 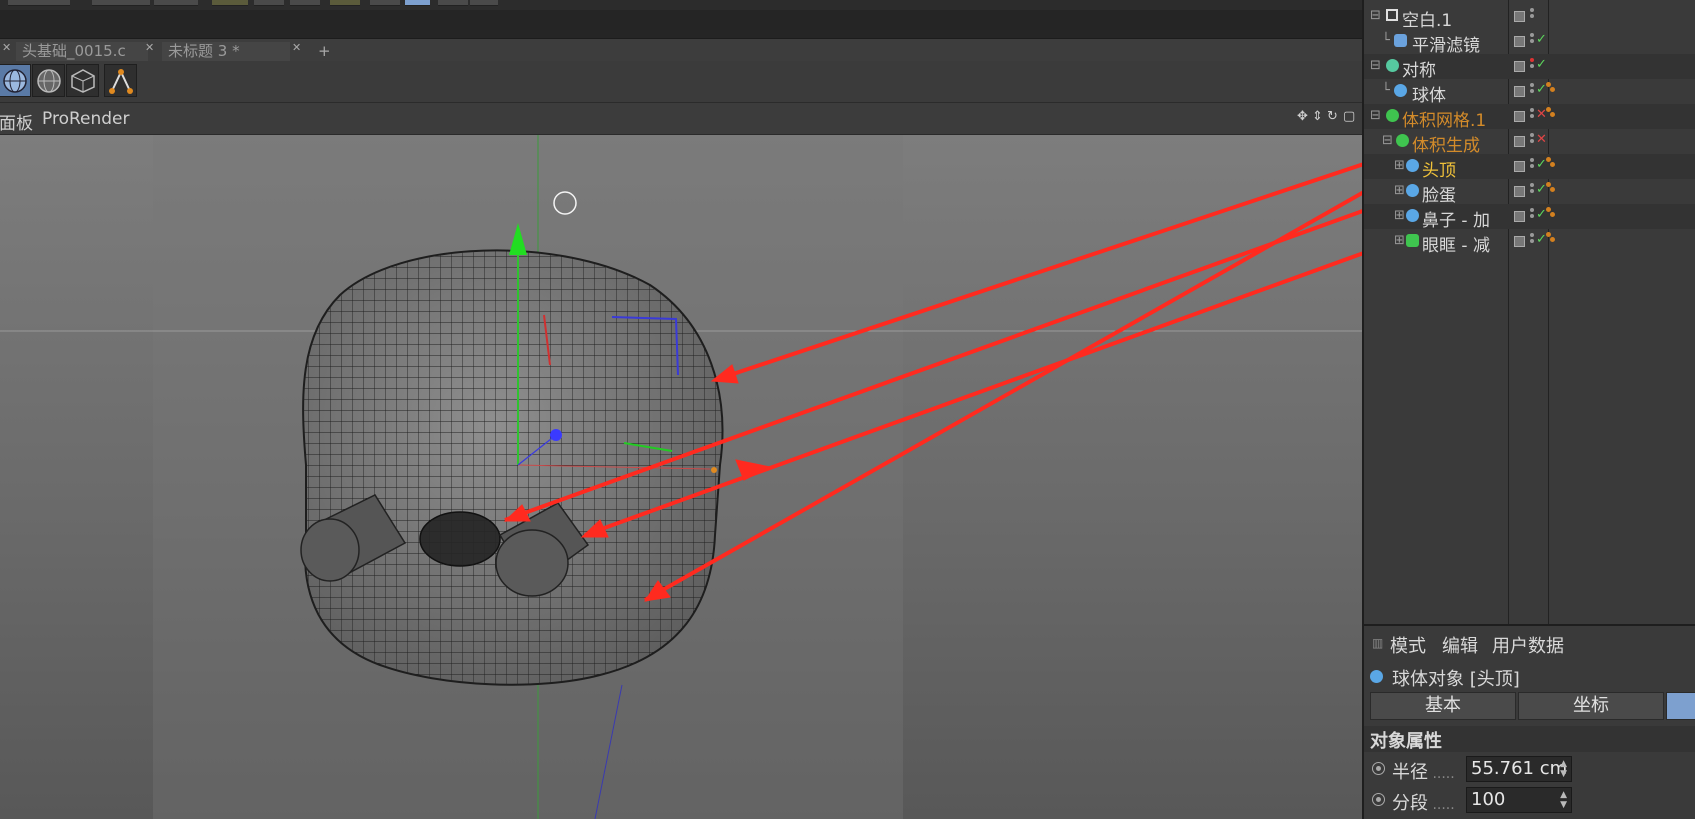 What do you see at coordinates (204, 51) in the screenshot?
I see `document-tab-label: 未标题 3 *` at bounding box center [204, 51].